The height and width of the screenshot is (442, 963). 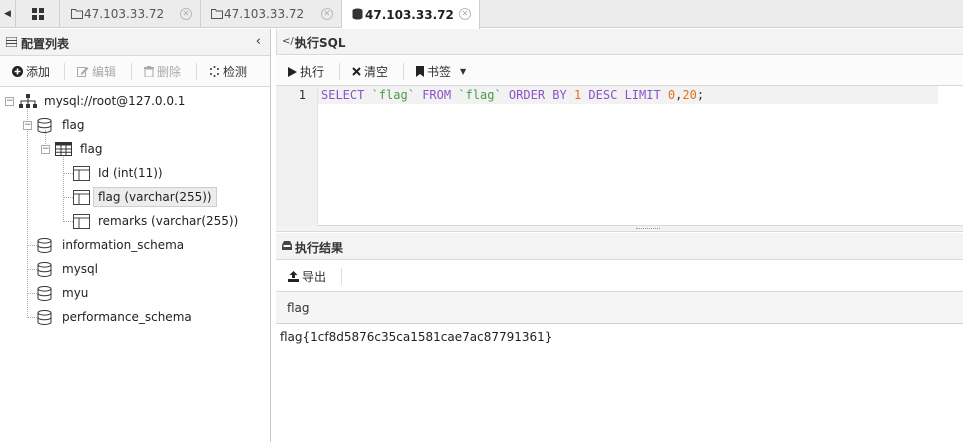 I want to click on tab-scroll-left-button: ◀, so click(x=8, y=14).